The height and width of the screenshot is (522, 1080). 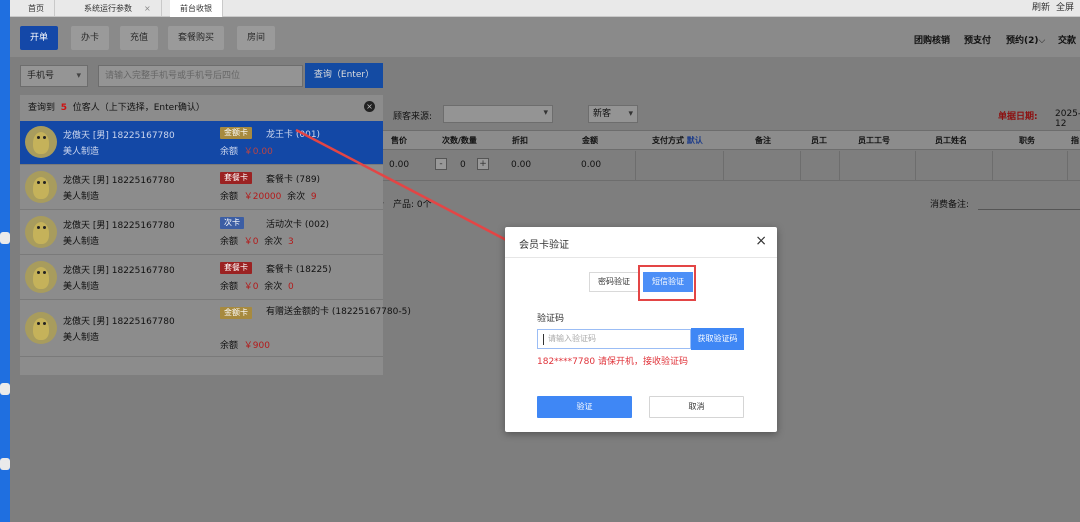 I want to click on fullscreen-link: 全屏, so click(x=1065, y=8).